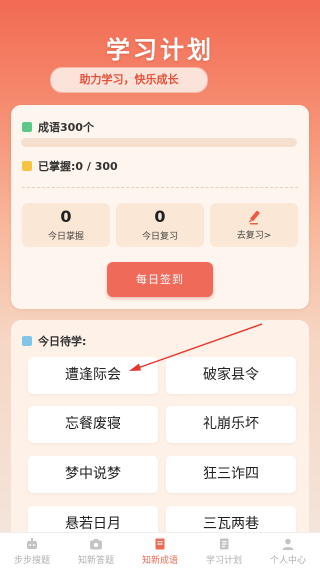 This screenshot has width=320, height=569. What do you see at coordinates (231, 424) in the screenshot?
I see `idiom-card: 礼崩乐坏` at bounding box center [231, 424].